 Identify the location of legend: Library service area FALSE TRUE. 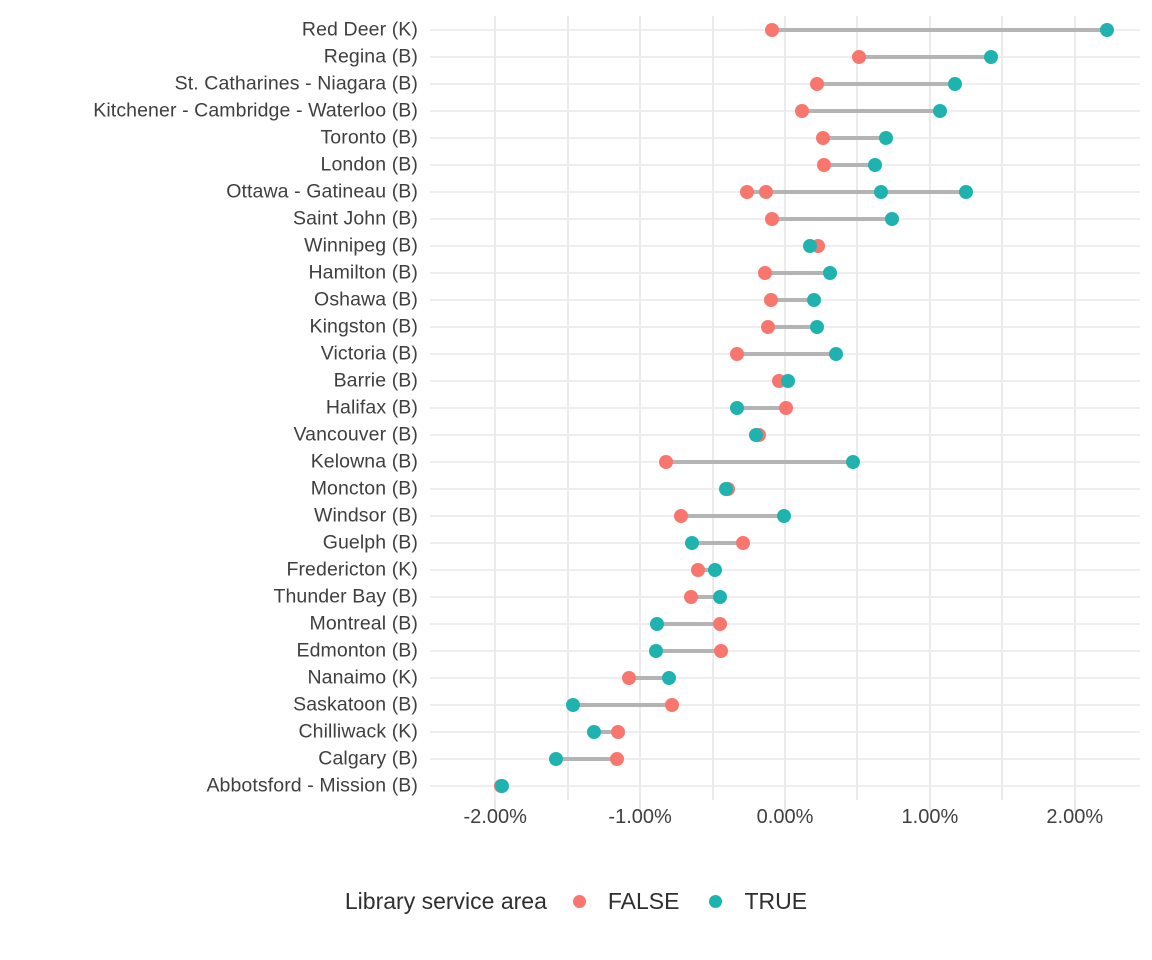
(576, 901).